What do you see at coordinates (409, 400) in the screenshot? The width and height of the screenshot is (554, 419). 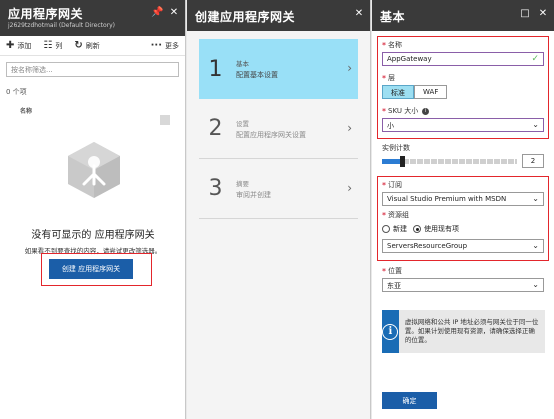 I see `ok-button: 确定` at bounding box center [409, 400].